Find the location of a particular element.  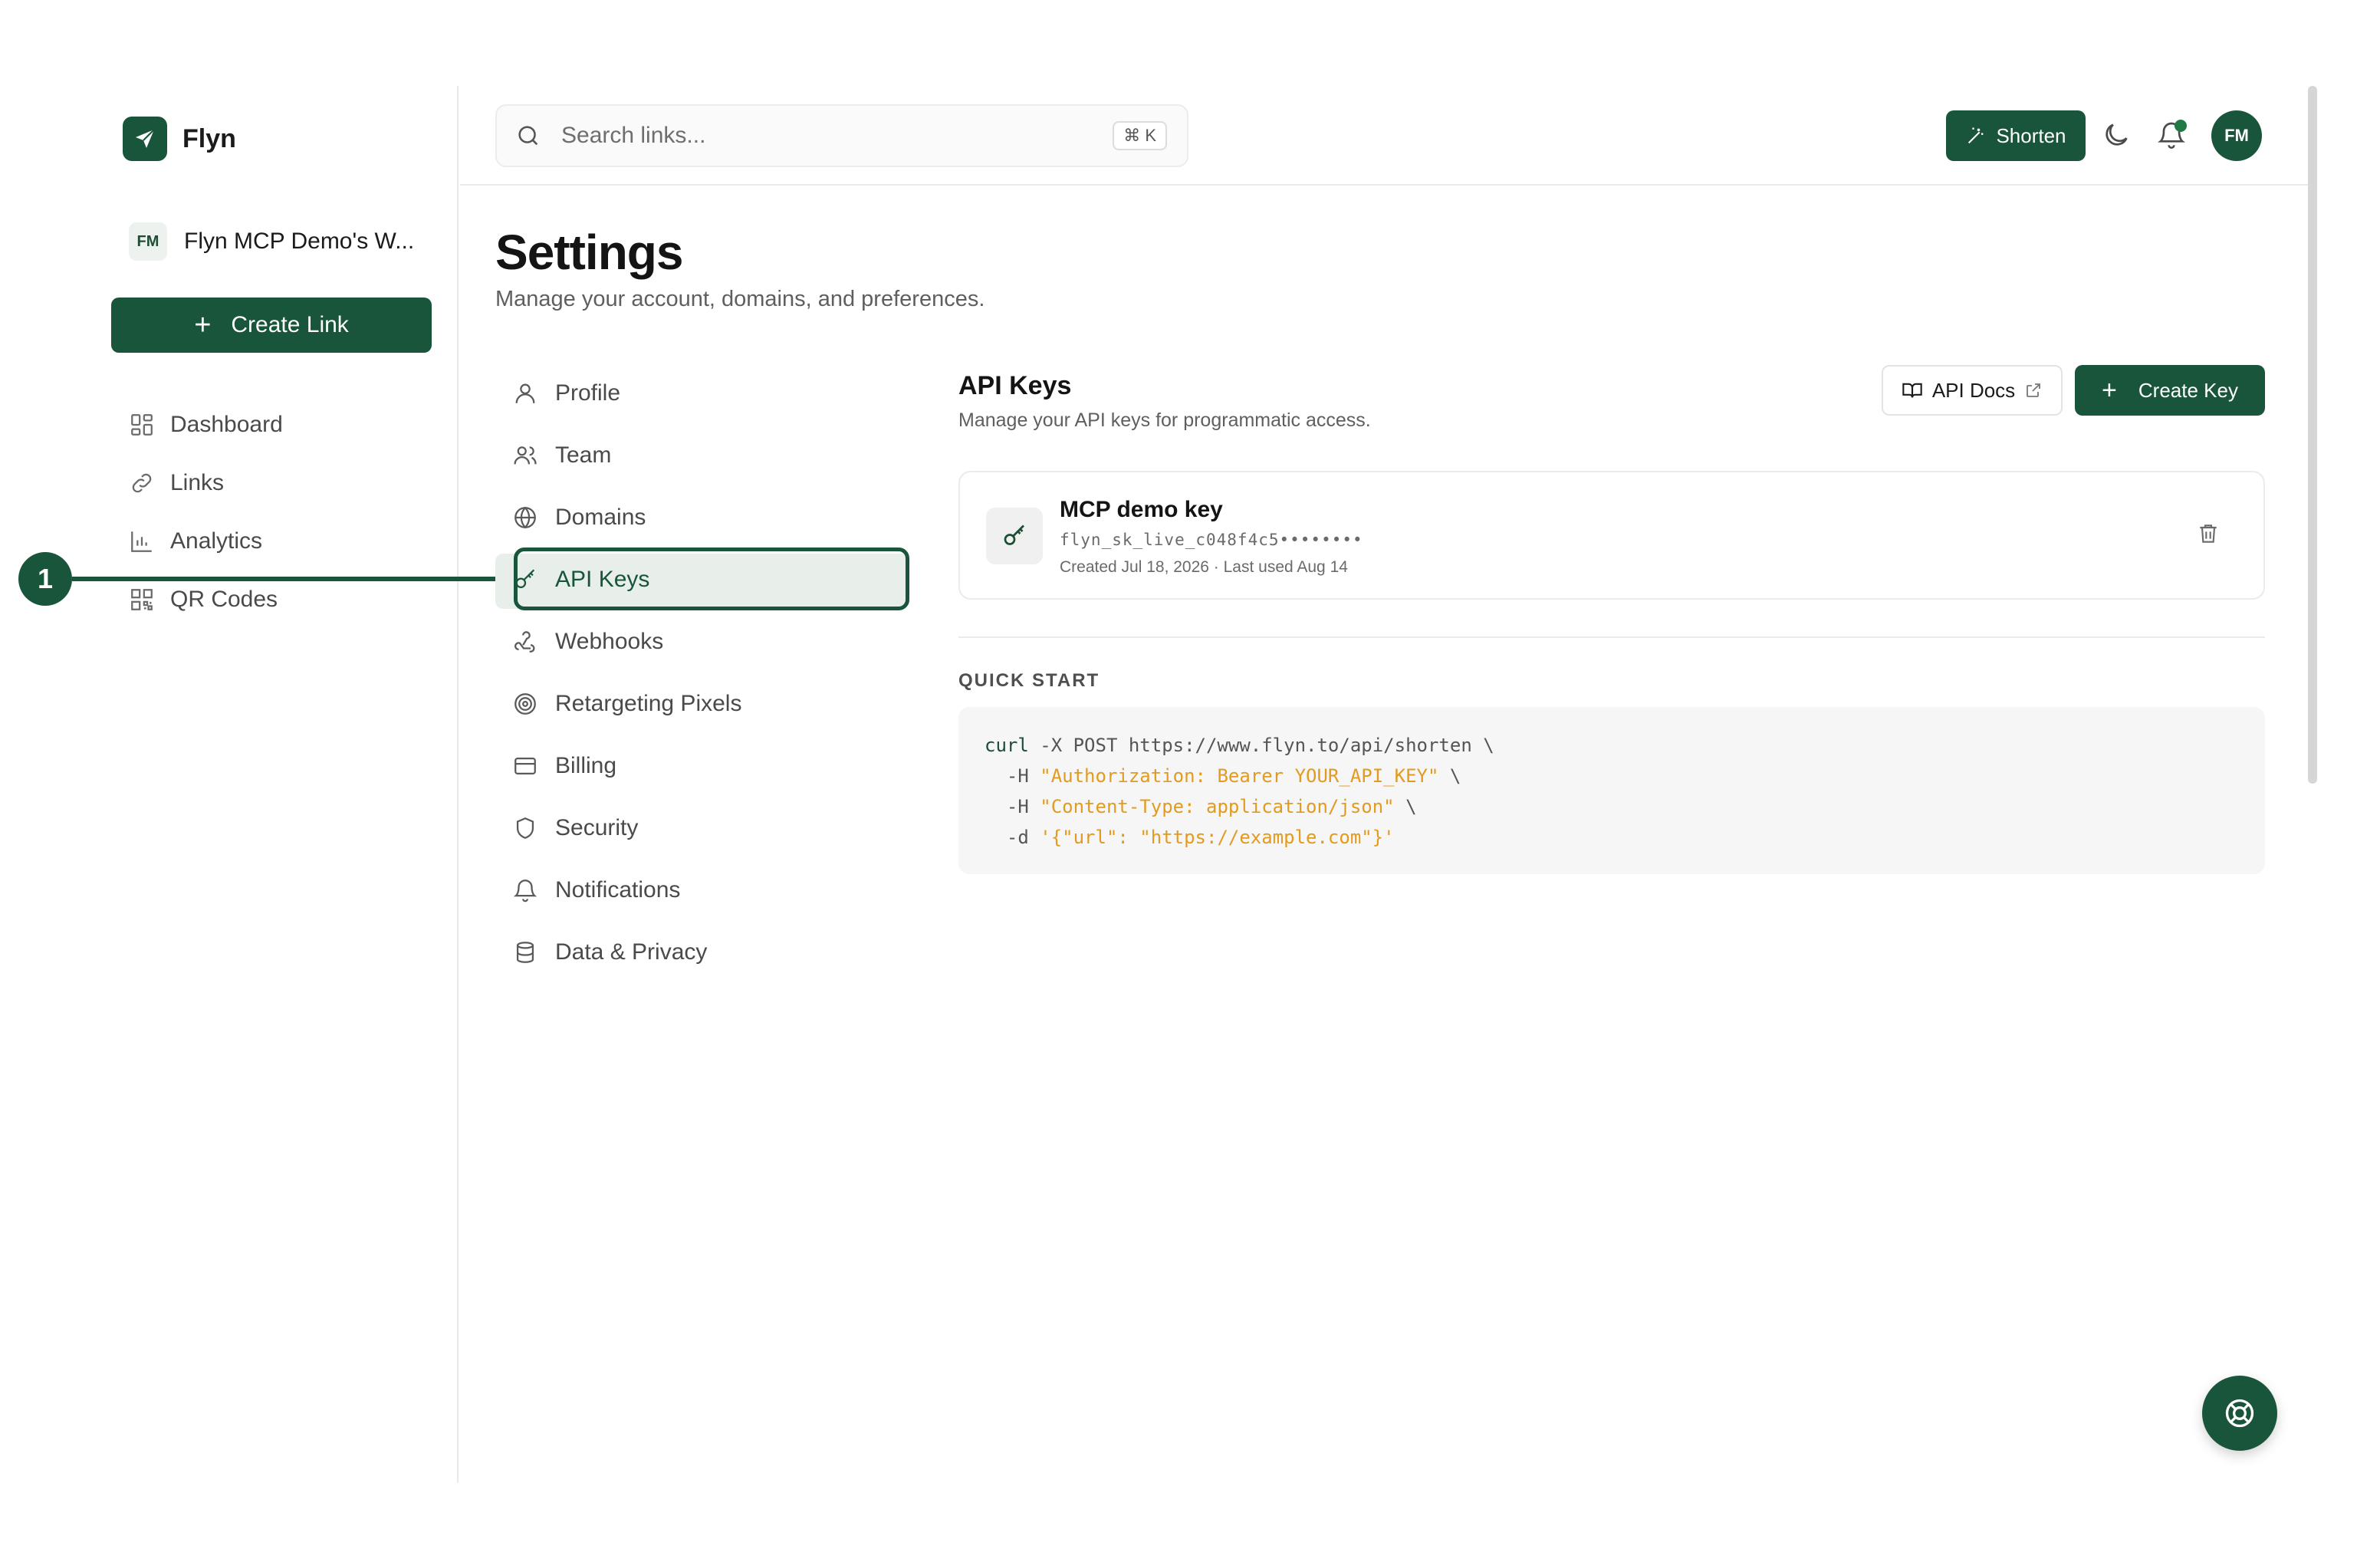

create-key-button: + Create Key is located at coordinates (2170, 390).